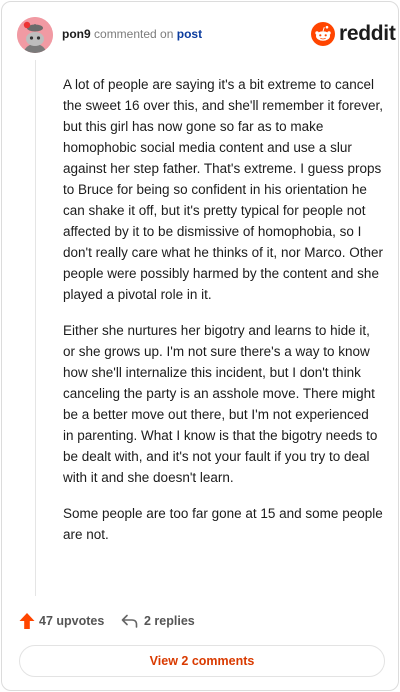  Describe the element at coordinates (129, 621) in the screenshot. I see `reply-arrow-icon` at that location.